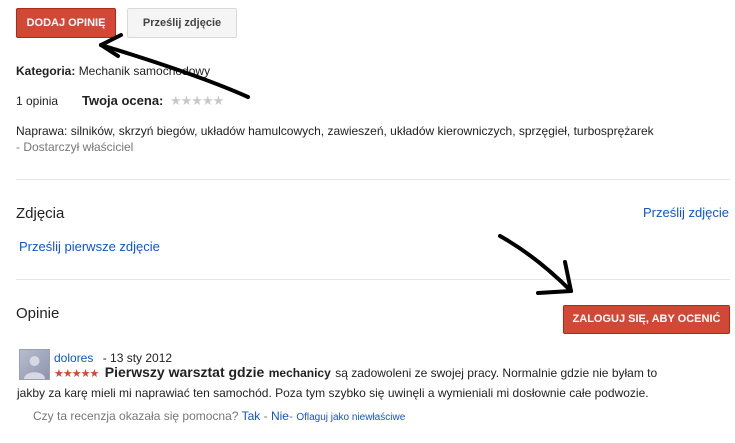 This screenshot has height=443, width=735. Describe the element at coordinates (535, 264) in the screenshot. I see `annotation-arrow-bottom` at that location.